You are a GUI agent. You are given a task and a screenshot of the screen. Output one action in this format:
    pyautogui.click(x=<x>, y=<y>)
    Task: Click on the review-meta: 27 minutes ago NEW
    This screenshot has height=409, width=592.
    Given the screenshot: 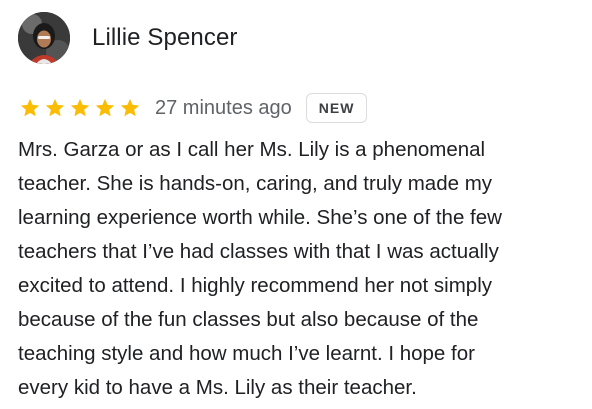 What is the action you would take?
    pyautogui.click(x=193, y=108)
    